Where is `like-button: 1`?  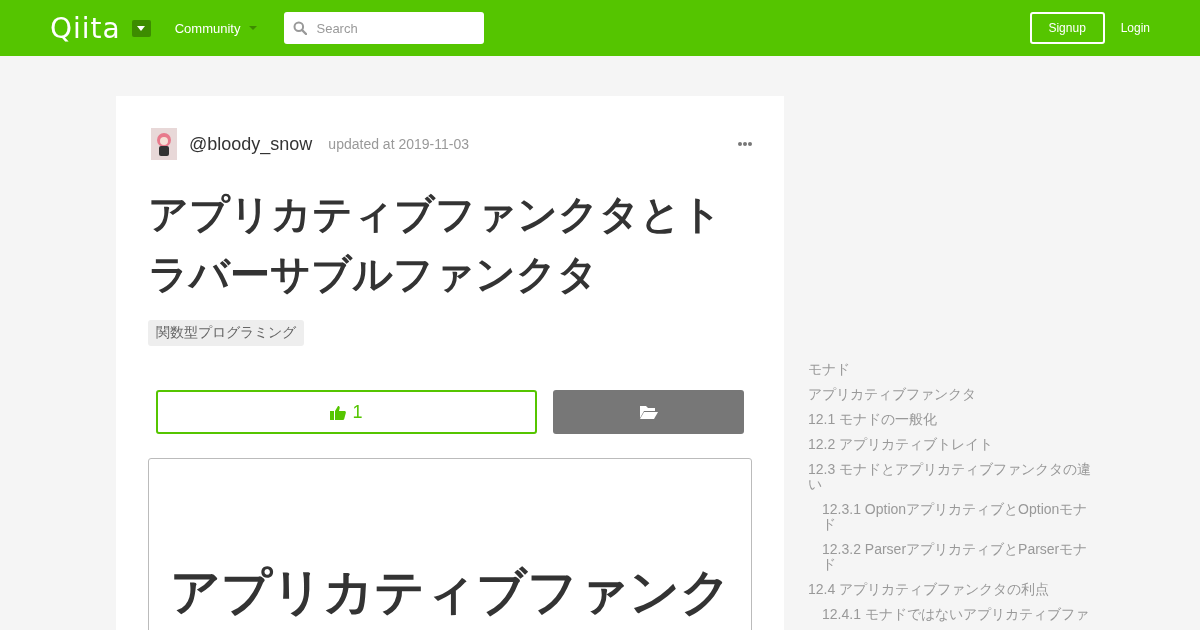
like-button: 1 is located at coordinates (346, 412).